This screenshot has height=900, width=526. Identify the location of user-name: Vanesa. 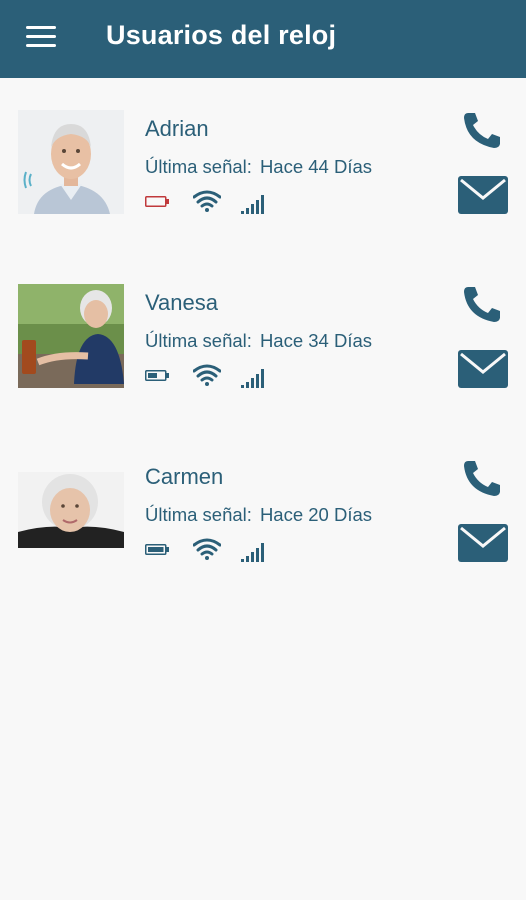
(181, 302).